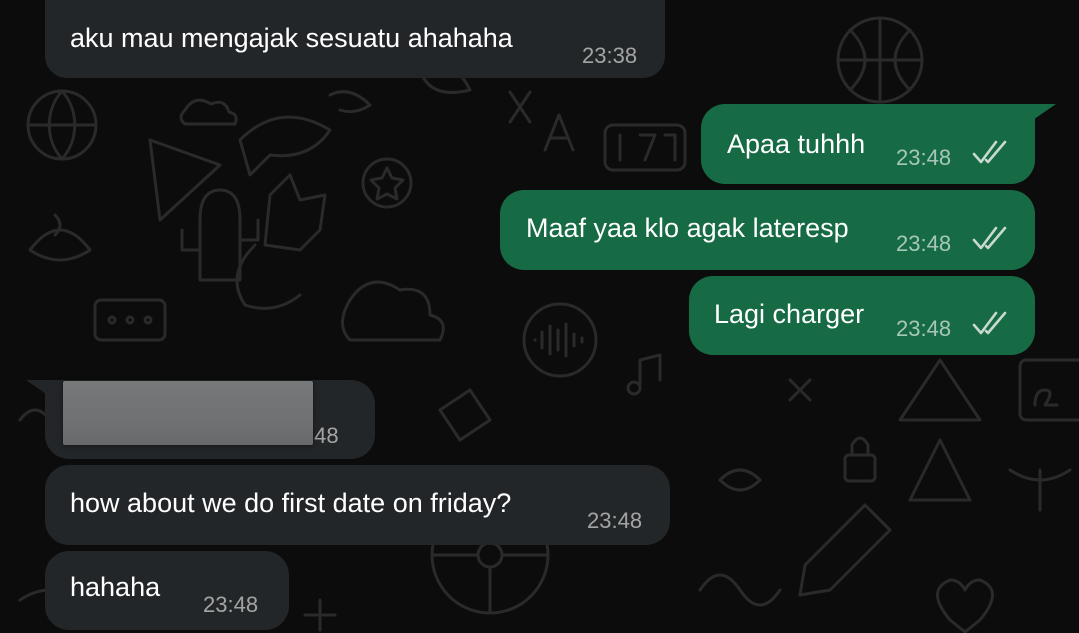 This screenshot has height=633, width=1079. What do you see at coordinates (789, 314) in the screenshot?
I see `message-text: Lagi charger` at bounding box center [789, 314].